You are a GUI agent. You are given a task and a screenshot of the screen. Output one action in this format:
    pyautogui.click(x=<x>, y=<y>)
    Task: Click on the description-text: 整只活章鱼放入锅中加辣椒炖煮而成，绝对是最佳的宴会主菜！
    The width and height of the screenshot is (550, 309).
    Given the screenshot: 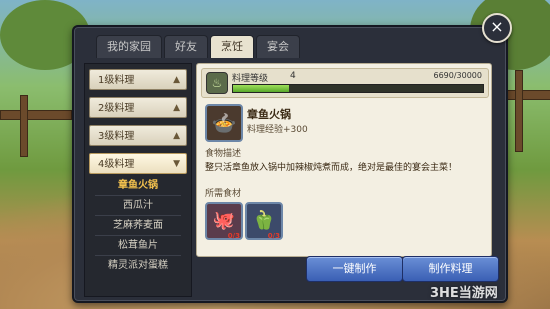 What is the action you would take?
    pyautogui.click(x=331, y=168)
    